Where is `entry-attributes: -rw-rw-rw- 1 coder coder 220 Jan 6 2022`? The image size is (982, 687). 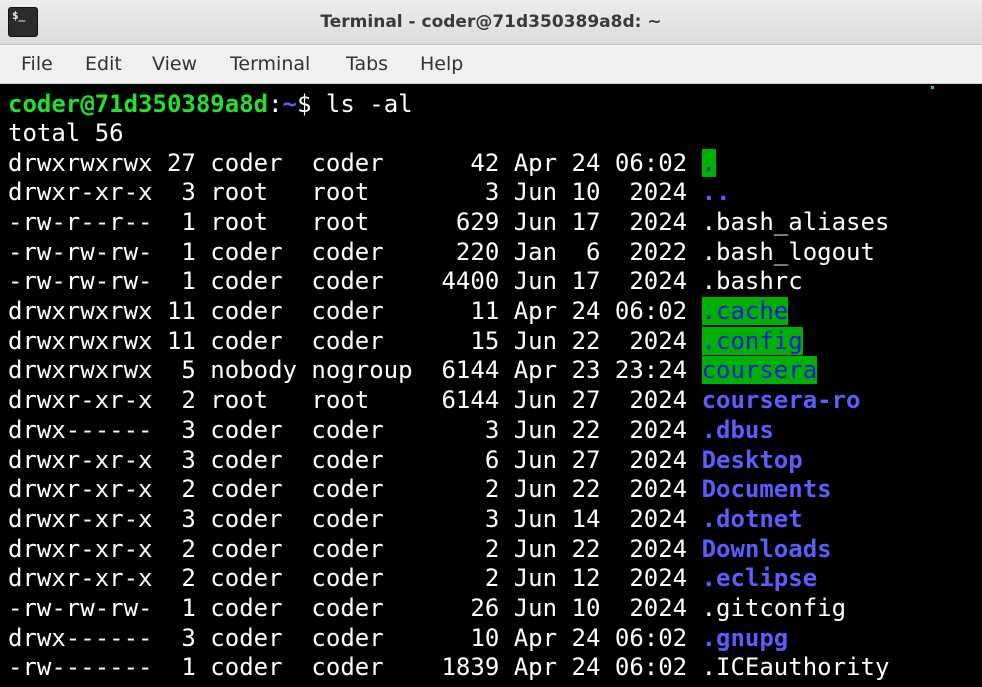 entry-attributes: -rw-rw-rw- 1 coder coder 220 Jan 6 2022 is located at coordinates (355, 251).